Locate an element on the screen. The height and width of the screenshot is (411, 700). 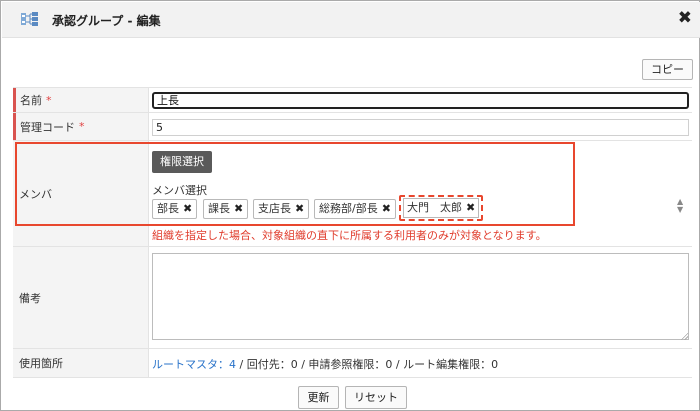
code-label-text: 管理コード is located at coordinates (47, 127).